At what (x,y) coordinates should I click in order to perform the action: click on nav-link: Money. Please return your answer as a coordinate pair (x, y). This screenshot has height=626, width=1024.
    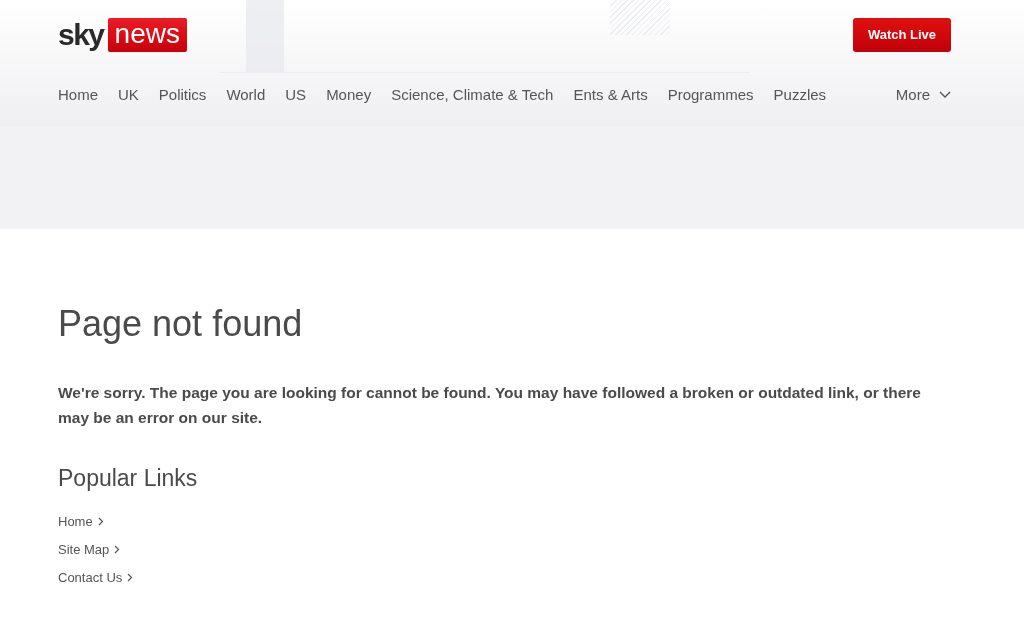
    Looking at the image, I should click on (349, 94).